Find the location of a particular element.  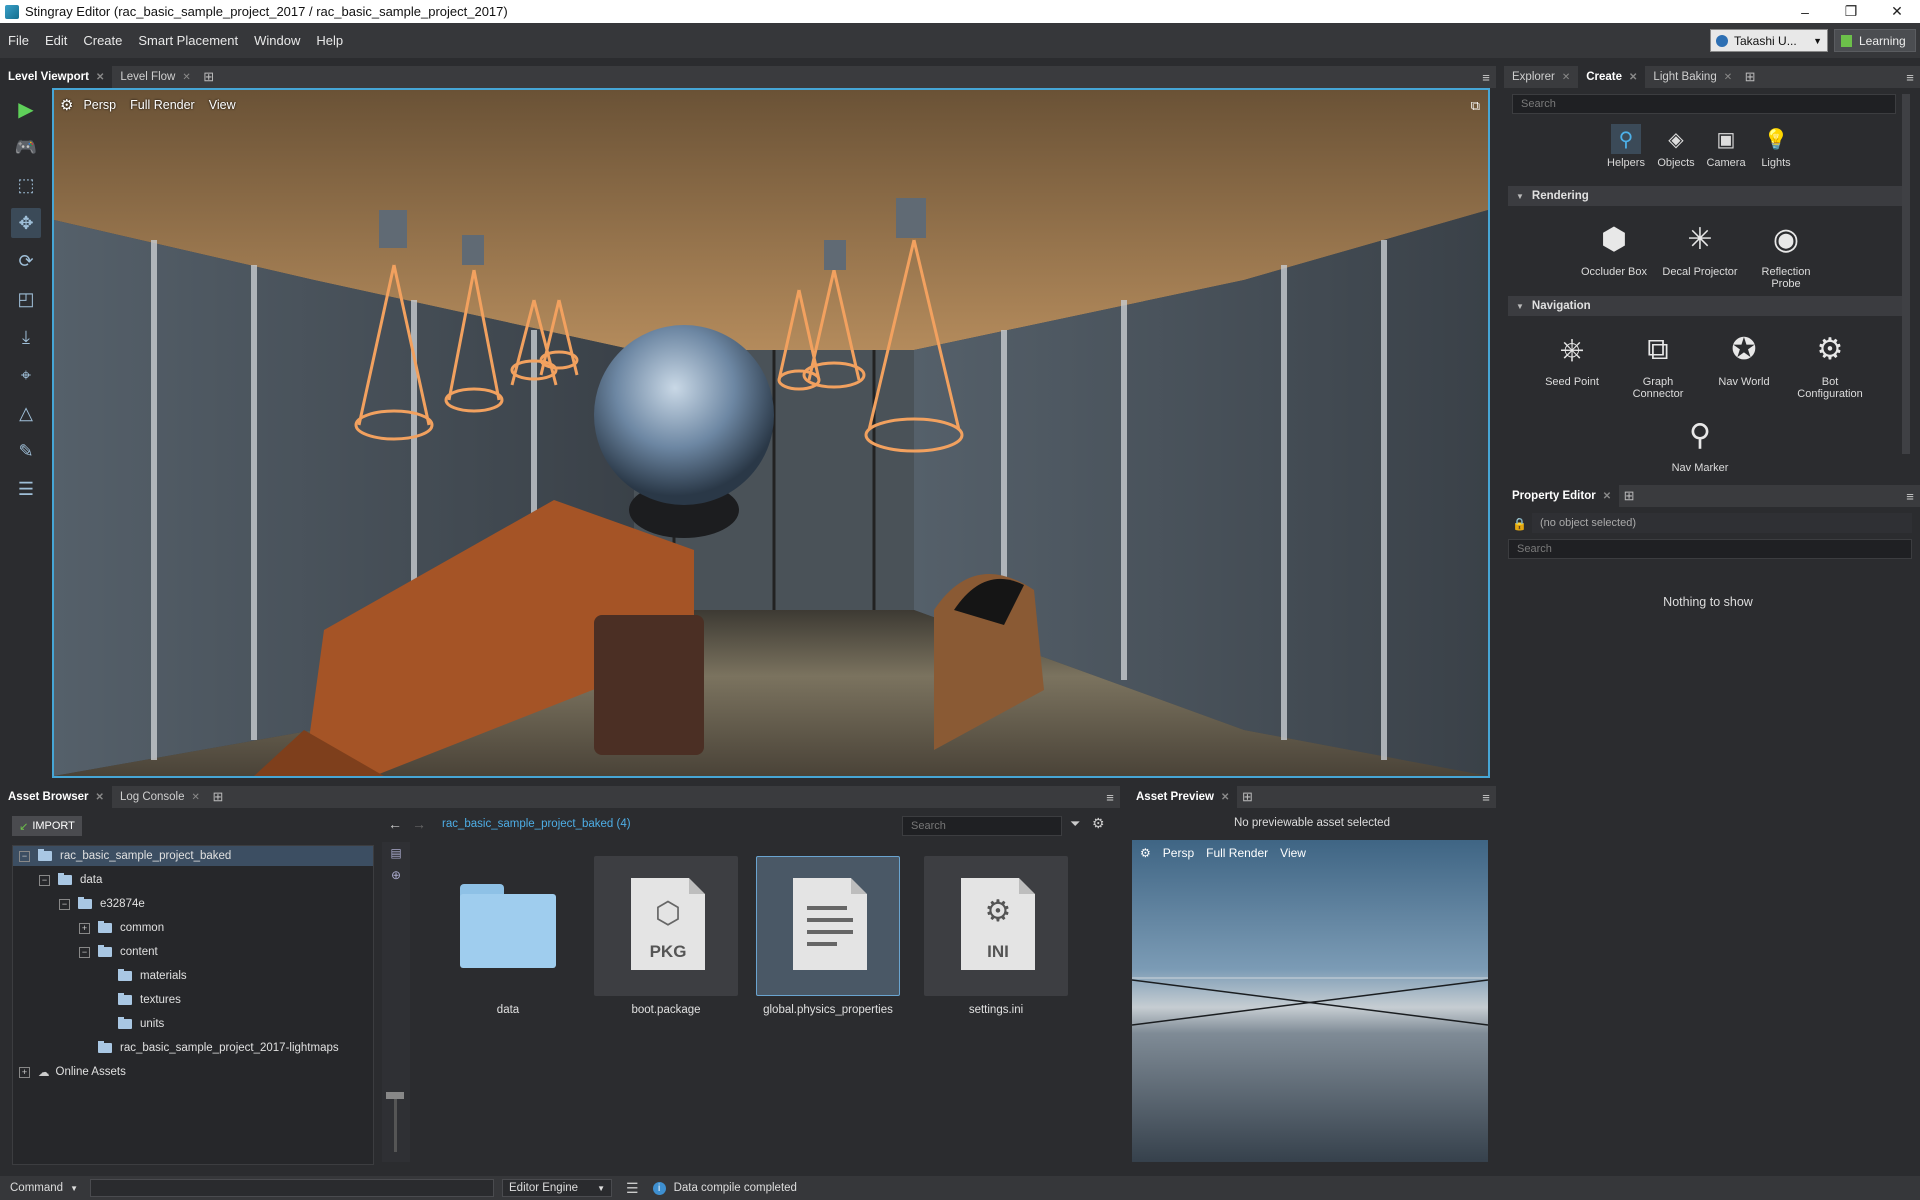

create-scrollbar is located at coordinates (1906, 274).